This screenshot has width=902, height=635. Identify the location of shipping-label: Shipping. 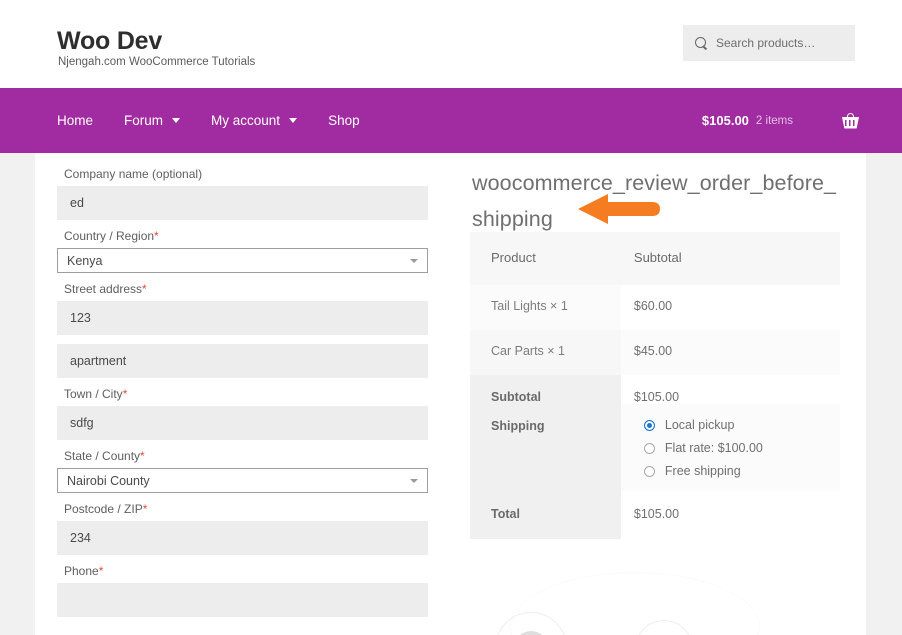
(545, 447).